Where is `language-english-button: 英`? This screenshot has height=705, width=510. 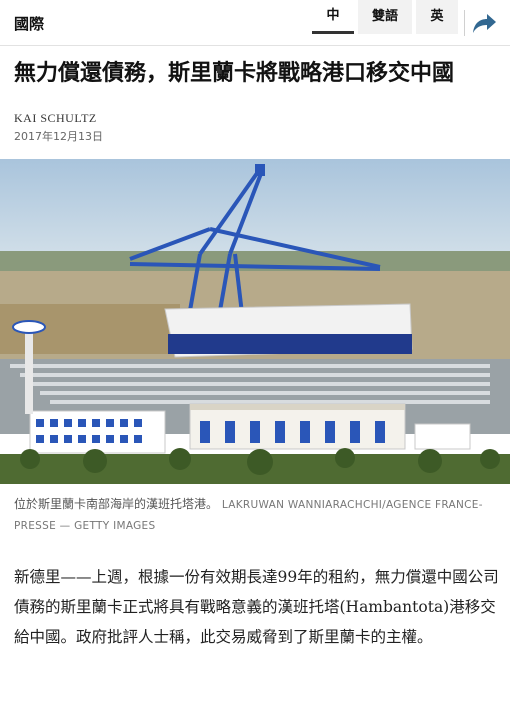
language-english-button: 英 is located at coordinates (437, 17).